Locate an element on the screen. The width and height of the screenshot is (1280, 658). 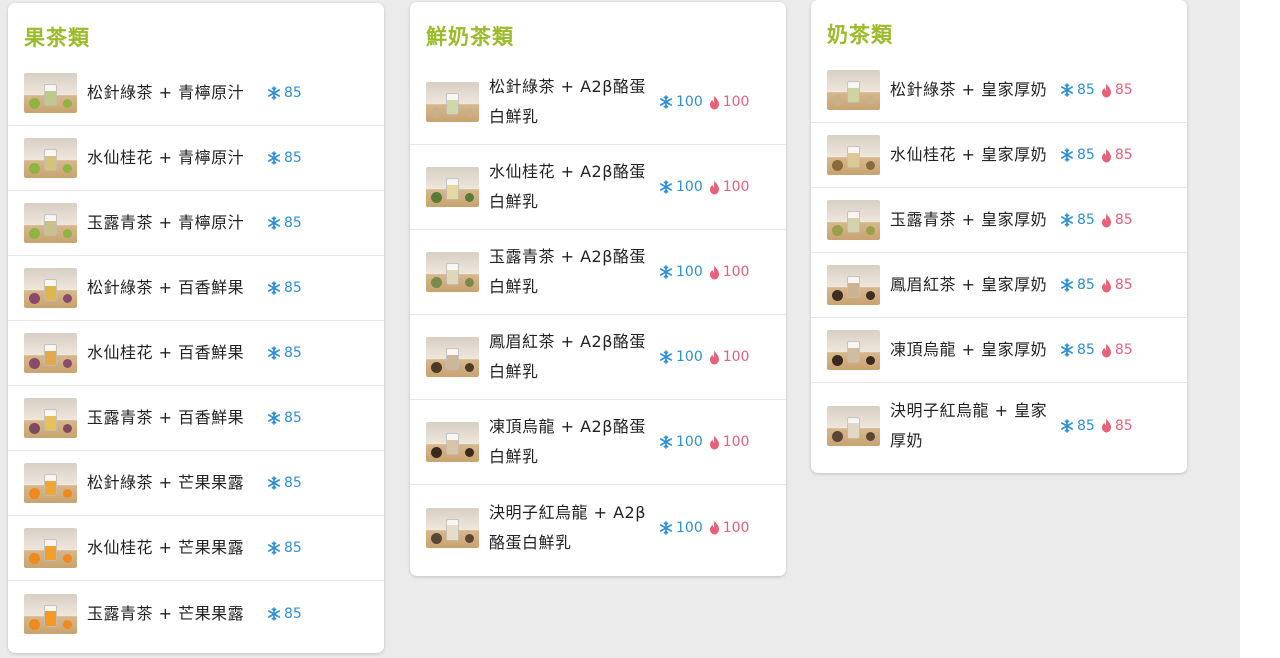
item-name: 水仙桂花 + 皇家厚奶 is located at coordinates (969, 154).